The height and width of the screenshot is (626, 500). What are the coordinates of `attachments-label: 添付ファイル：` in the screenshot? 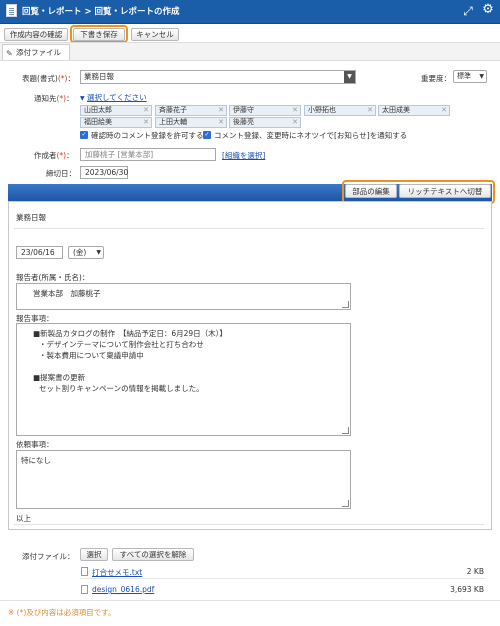 It's located at (48, 556).